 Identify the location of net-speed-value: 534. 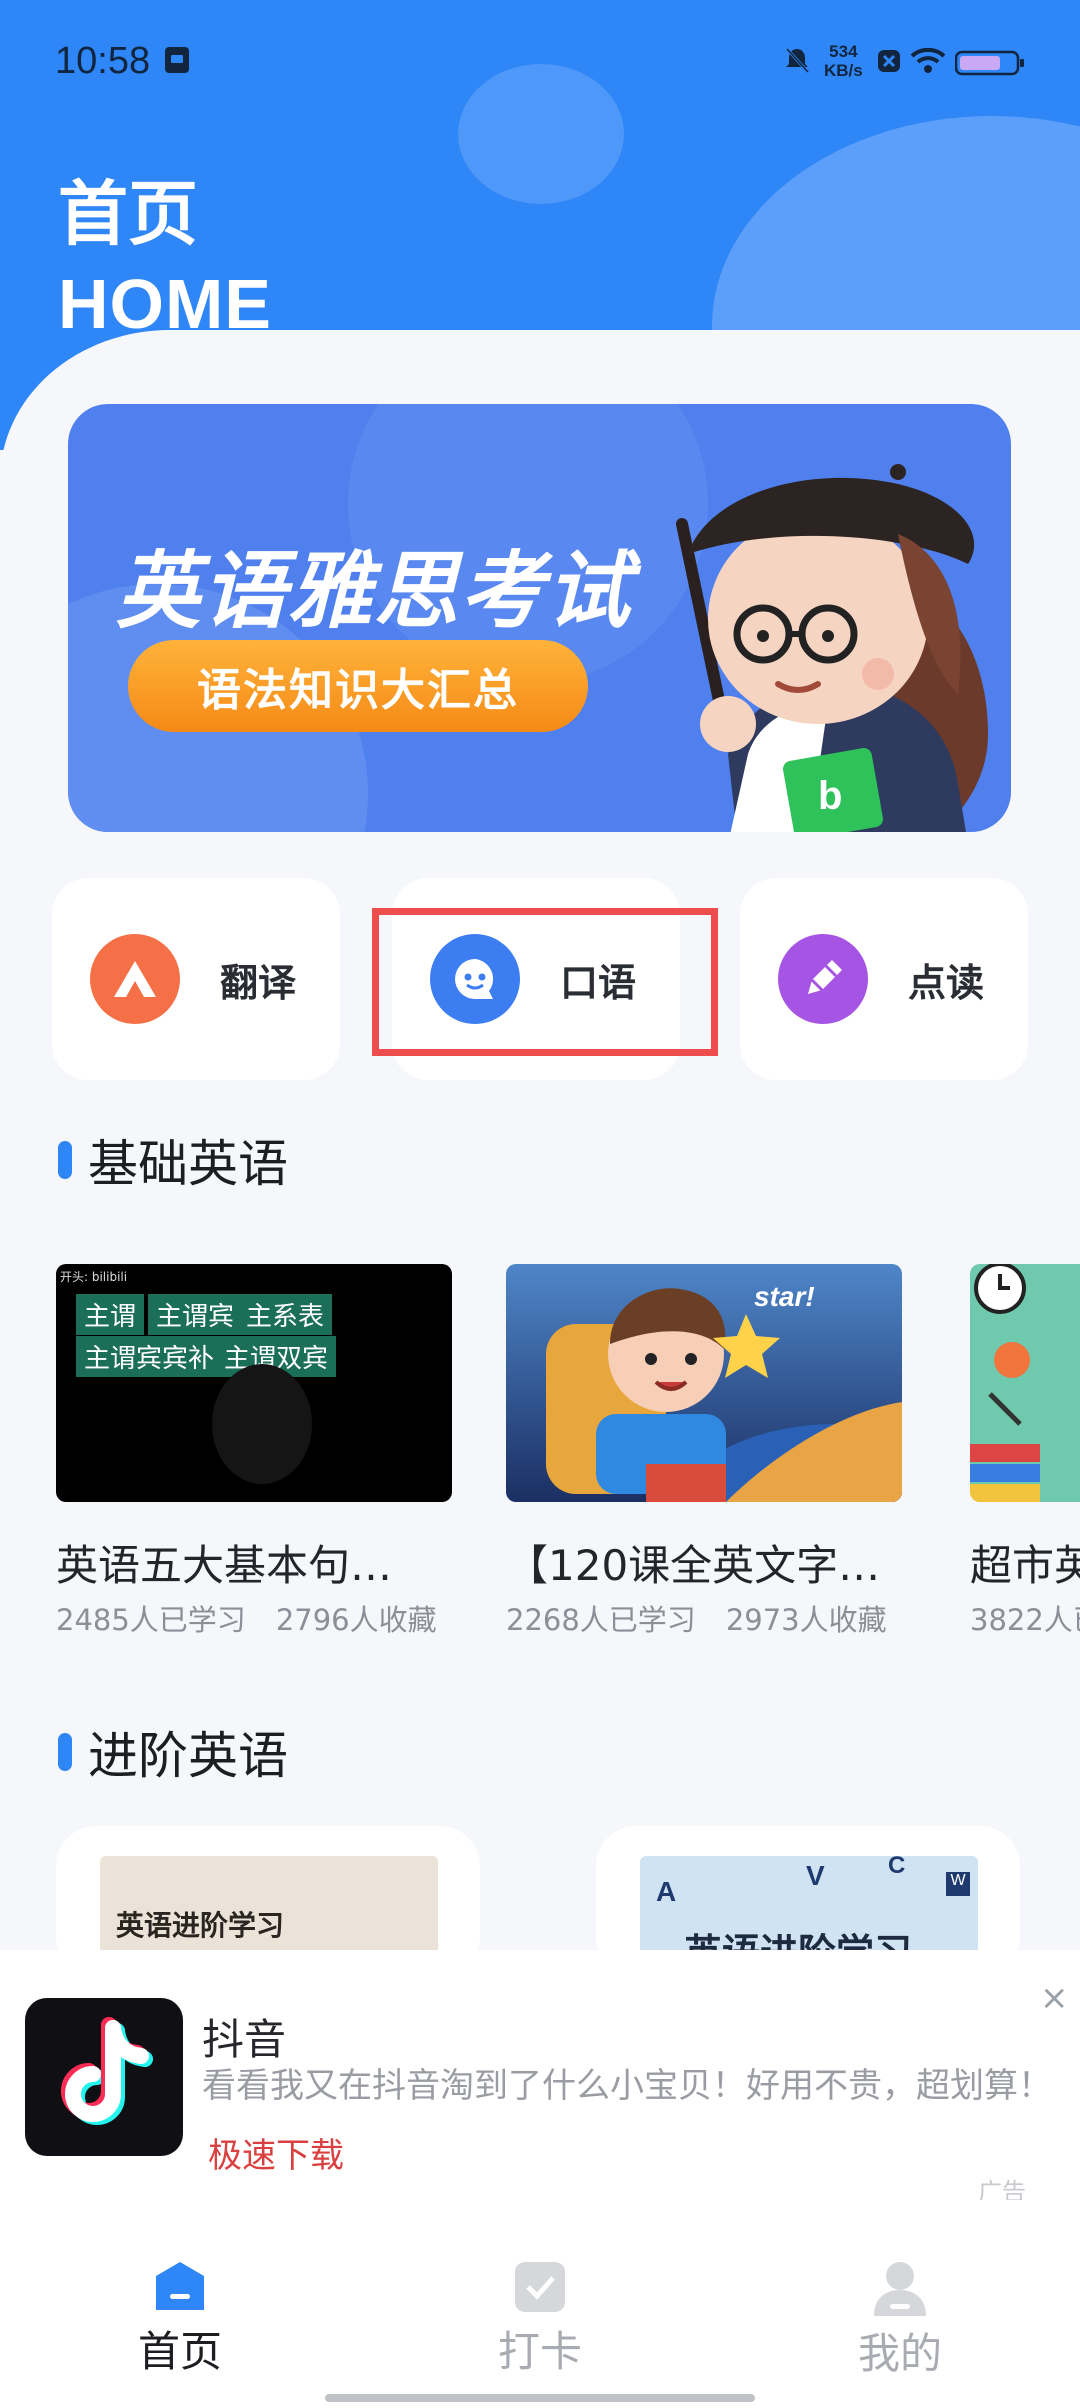
(843, 51).